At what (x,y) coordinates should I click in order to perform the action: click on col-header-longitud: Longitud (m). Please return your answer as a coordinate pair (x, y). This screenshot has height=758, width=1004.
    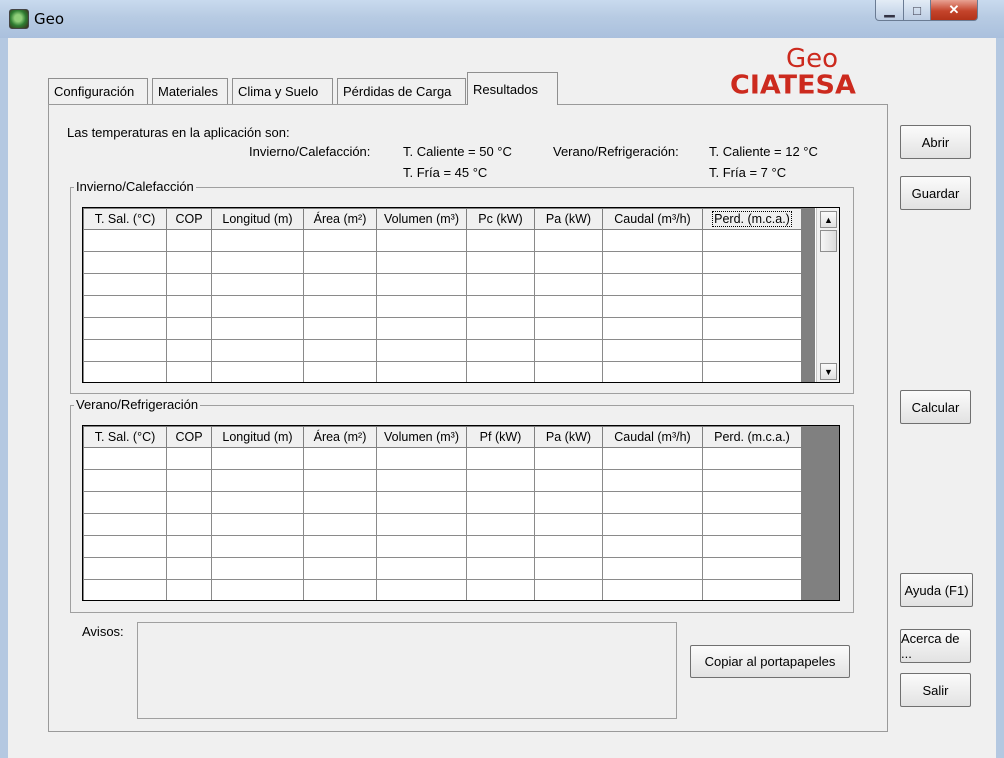
    Looking at the image, I should click on (257, 437).